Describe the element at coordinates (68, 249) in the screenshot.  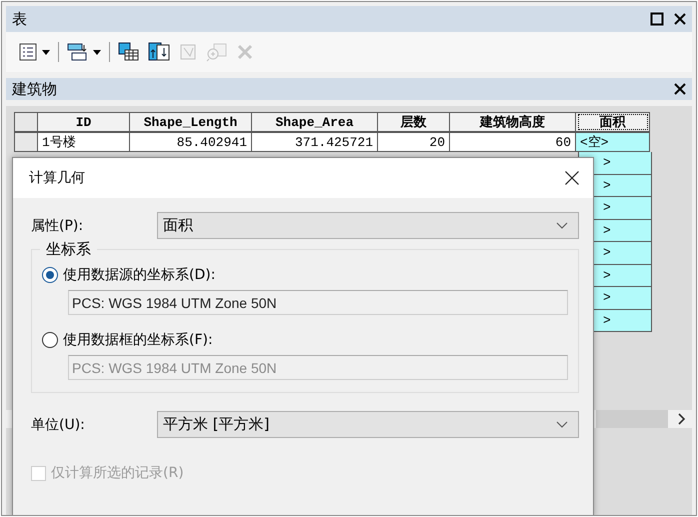
I see `group-title: 坐标系` at that location.